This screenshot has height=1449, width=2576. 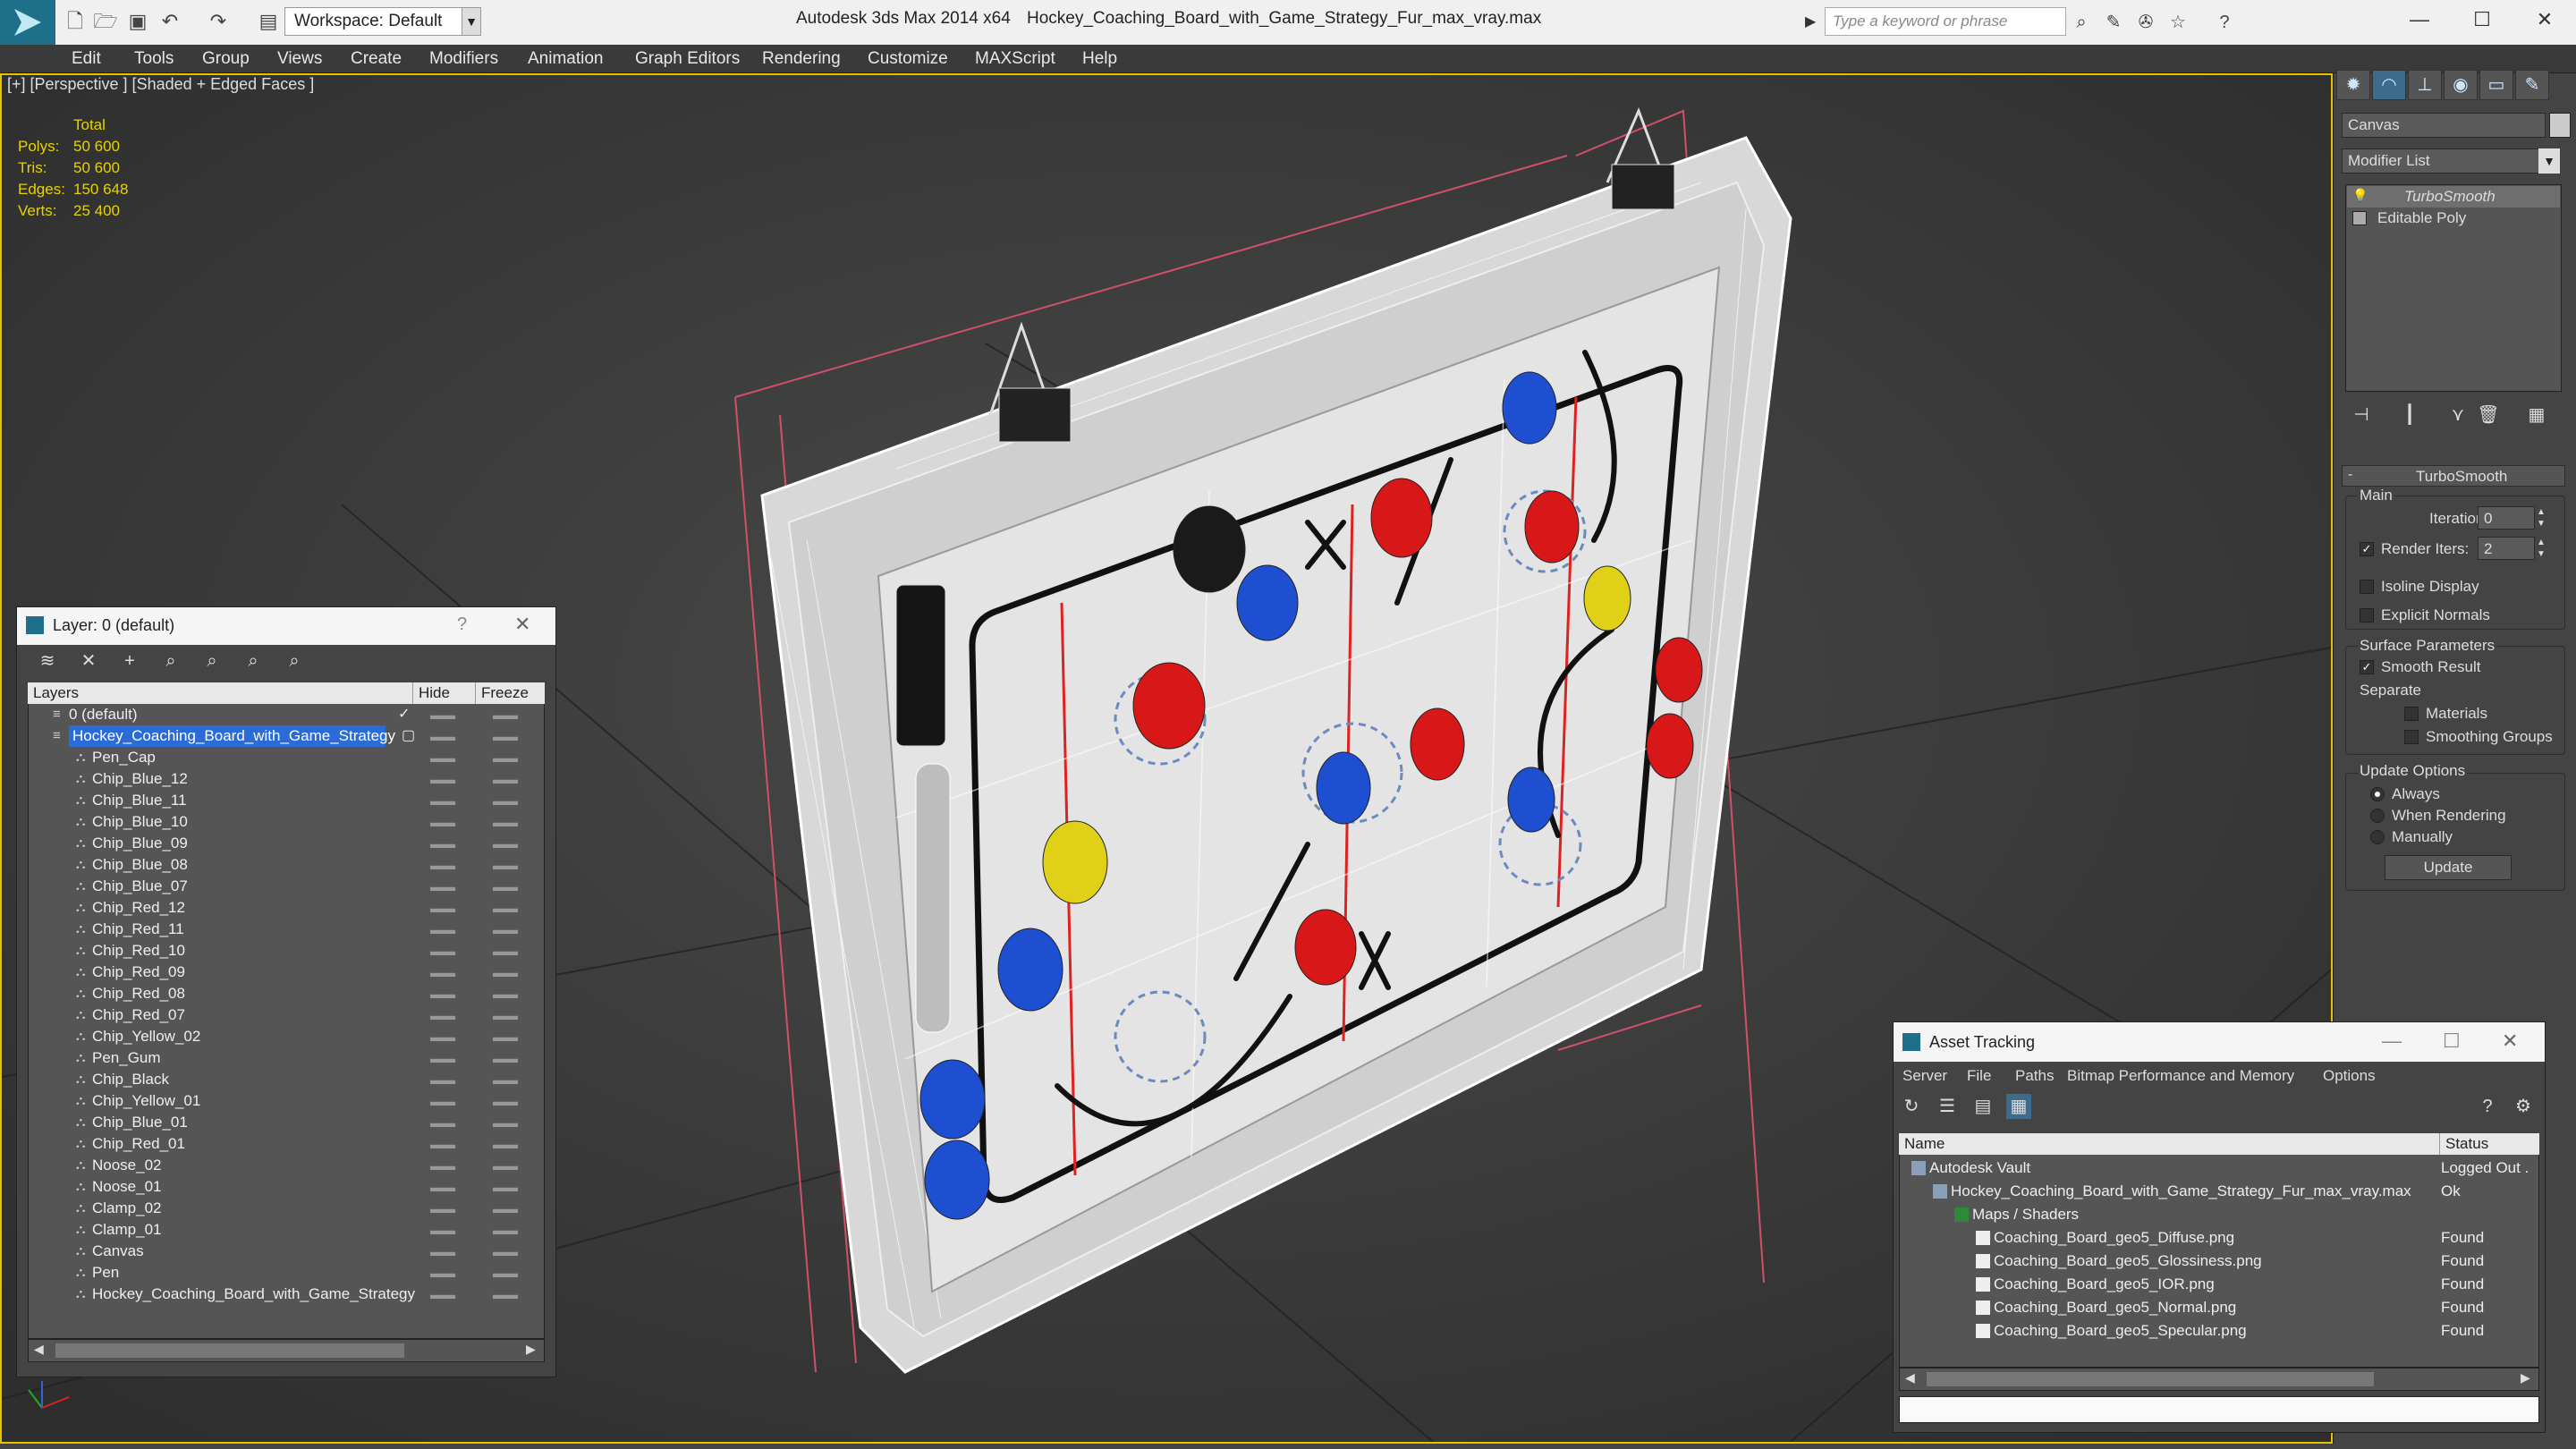 I want to click on asset-row: Coaching_Board_geo5_IOR.png Found, so click(x=2219, y=1284).